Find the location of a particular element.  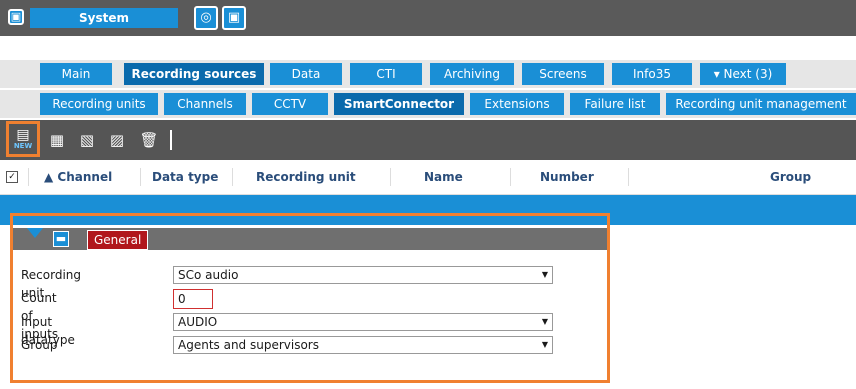

tab-cti: CTI is located at coordinates (386, 74).